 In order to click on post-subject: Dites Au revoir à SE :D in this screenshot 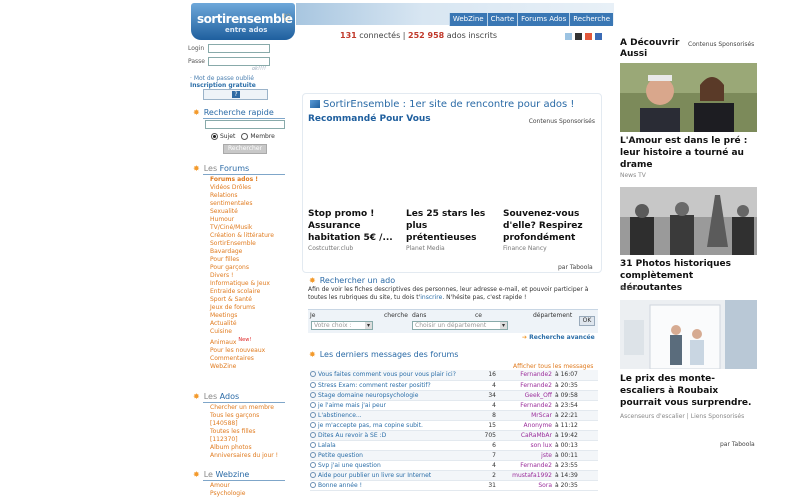, I will do `click(391, 435)`.